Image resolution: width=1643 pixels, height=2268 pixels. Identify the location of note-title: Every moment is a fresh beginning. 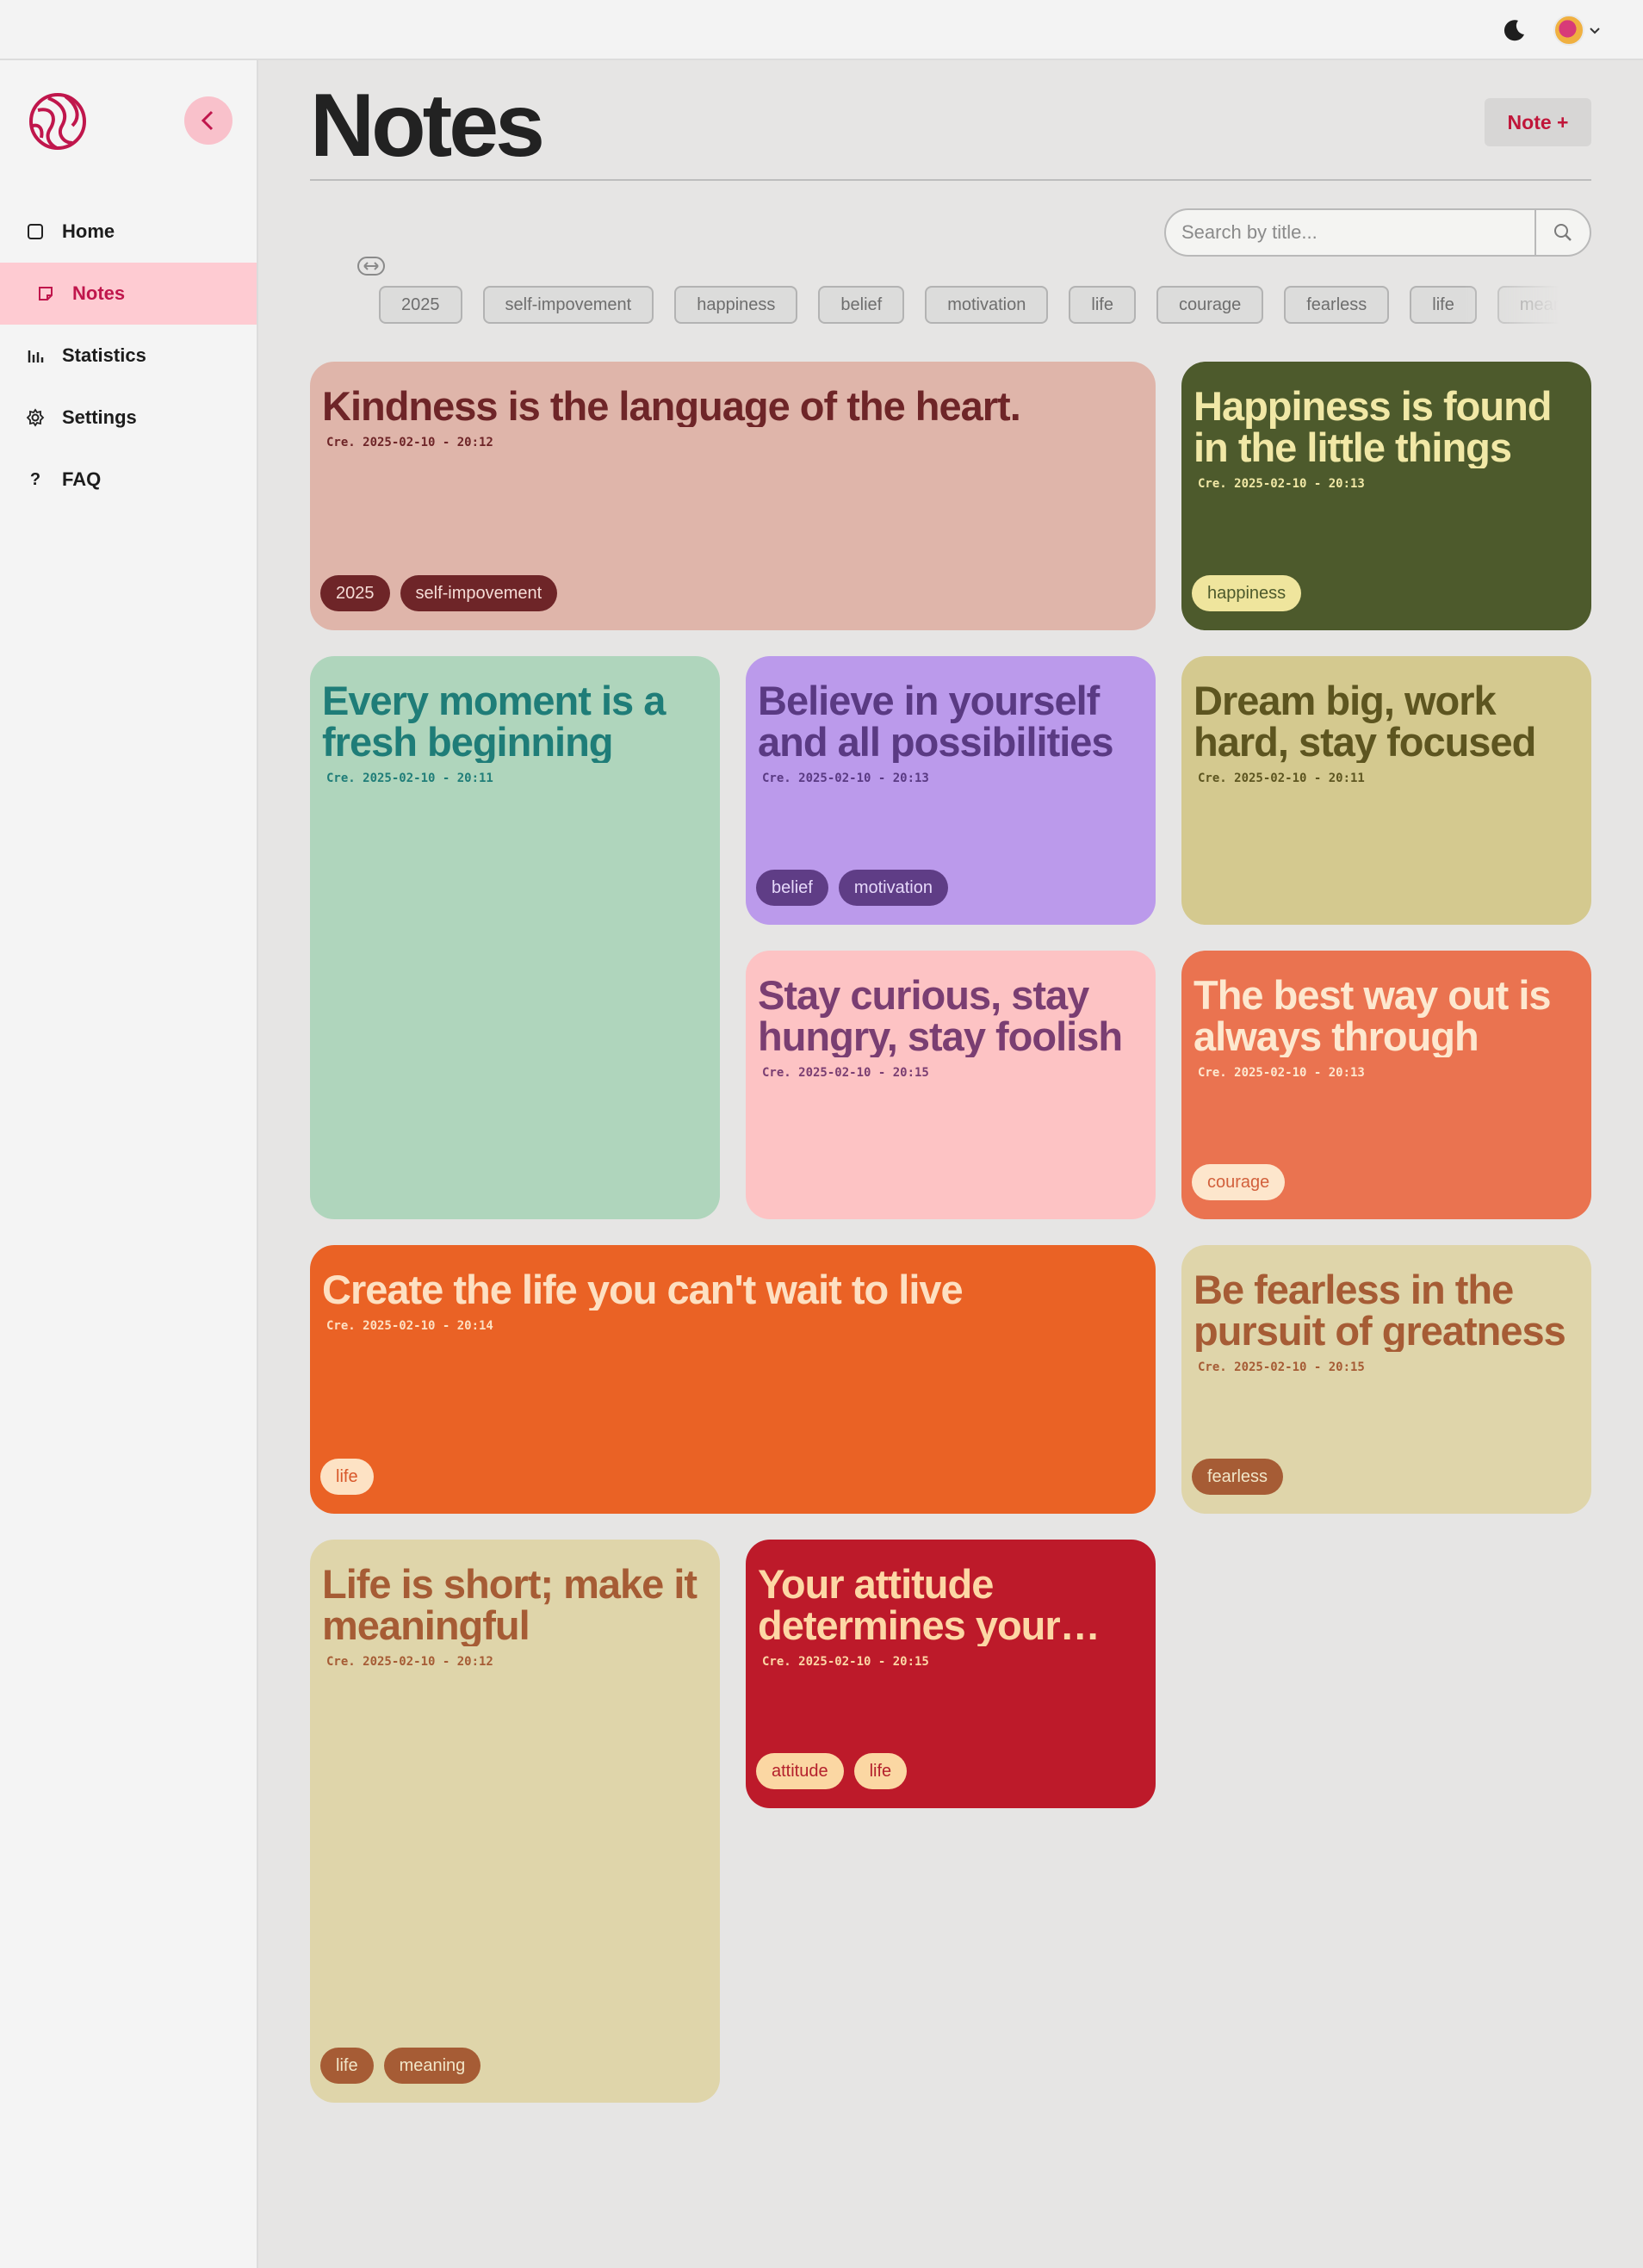
(494, 721).